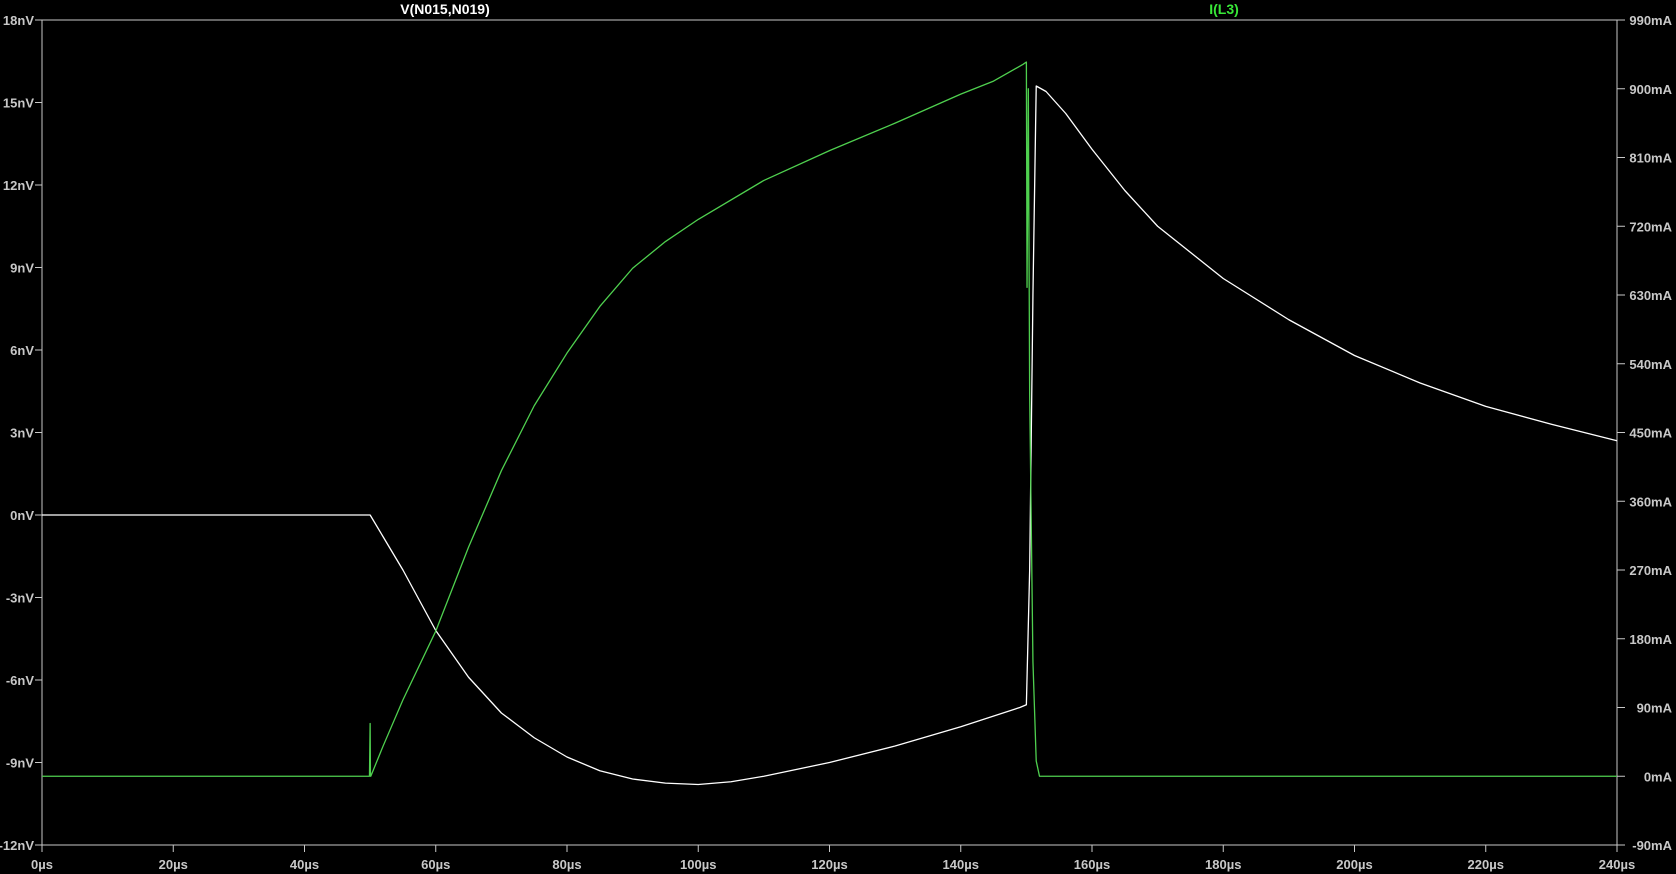 Image resolution: width=1676 pixels, height=874 pixels. Describe the element at coordinates (1486, 864) in the screenshot. I see `x-tick-label: 220µs` at that location.